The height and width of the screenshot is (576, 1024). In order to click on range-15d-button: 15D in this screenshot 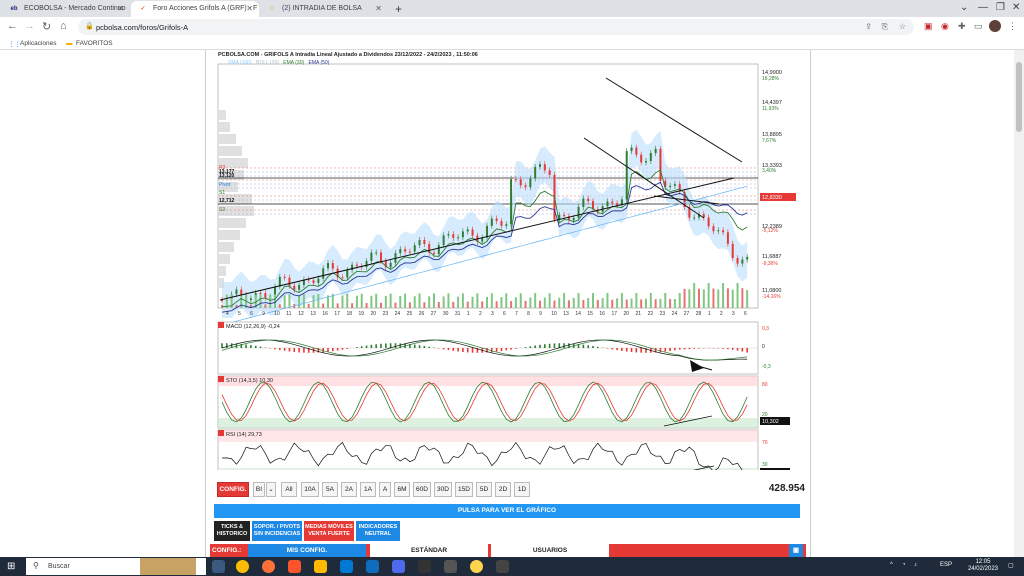, I will do `click(464, 489)`.